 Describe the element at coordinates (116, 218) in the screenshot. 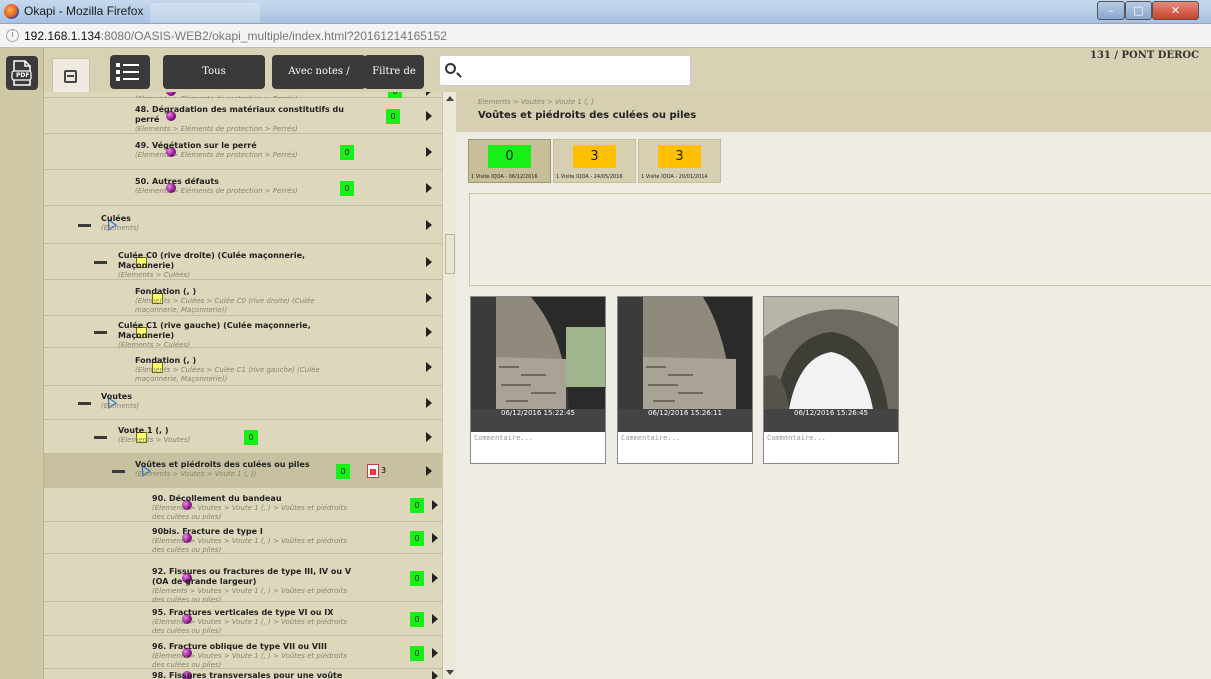

I see `tree-item-label: Culées` at that location.